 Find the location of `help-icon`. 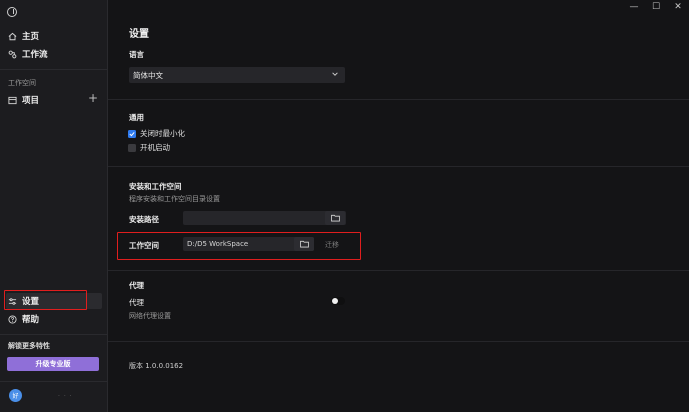

help-icon is located at coordinates (12, 319).